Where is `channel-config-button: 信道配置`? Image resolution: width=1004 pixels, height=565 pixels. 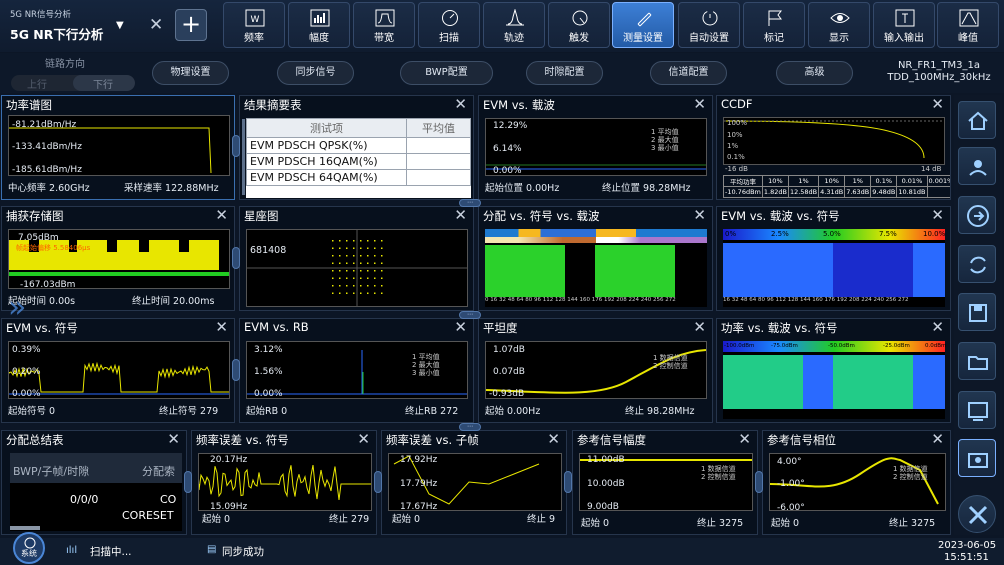
channel-config-button: 信道配置 is located at coordinates (688, 73).